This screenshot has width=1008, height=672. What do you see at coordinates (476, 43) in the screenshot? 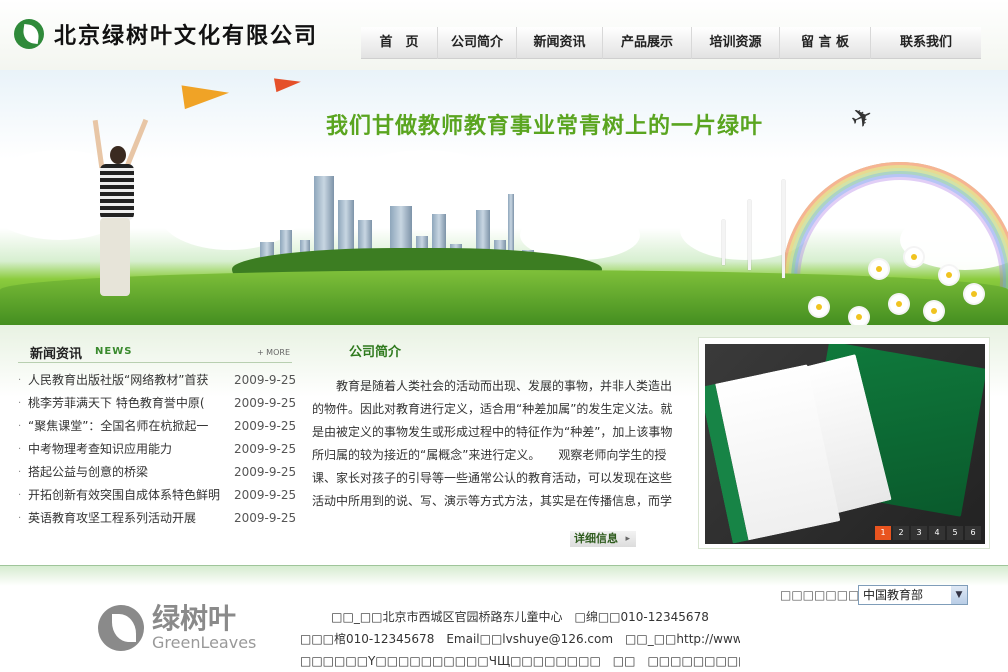
I see `nav-about: 公司简介` at bounding box center [476, 43].